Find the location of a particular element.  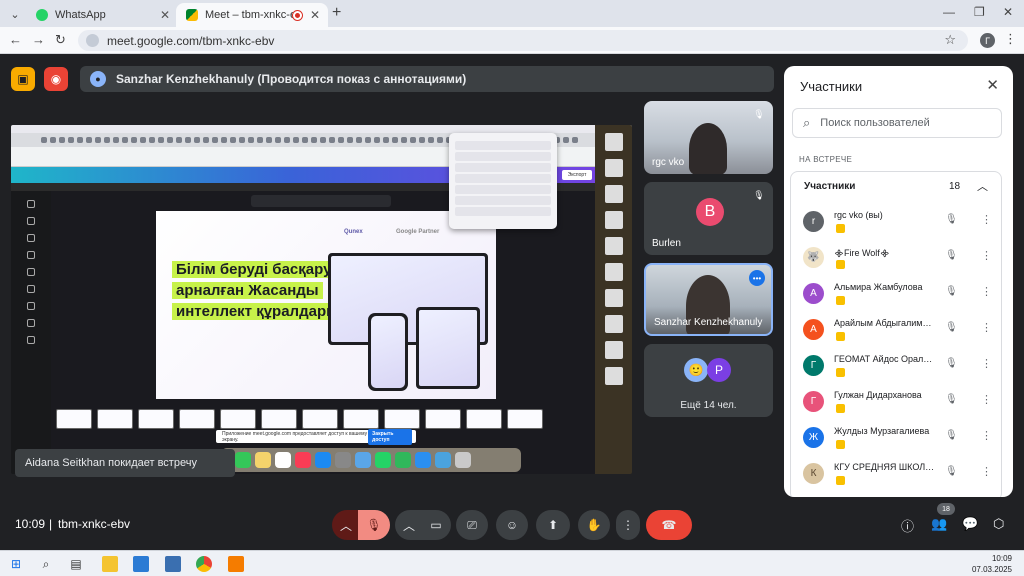

section-label: НА ВСТРЕЧЕ is located at coordinates (826, 159).